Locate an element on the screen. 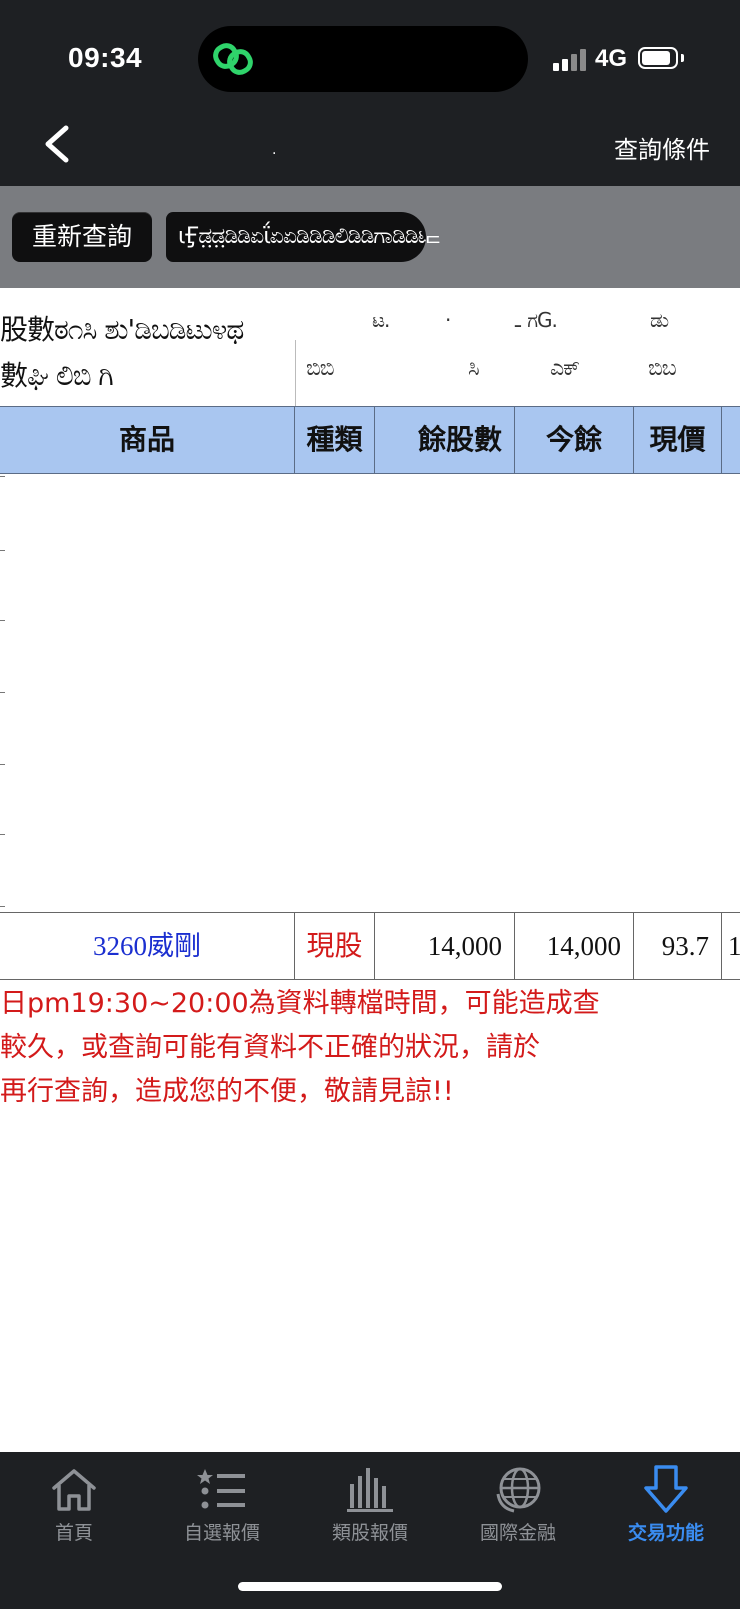 The image size is (740, 1609). tab-international-label: 國際金融 is located at coordinates (517, 1533).